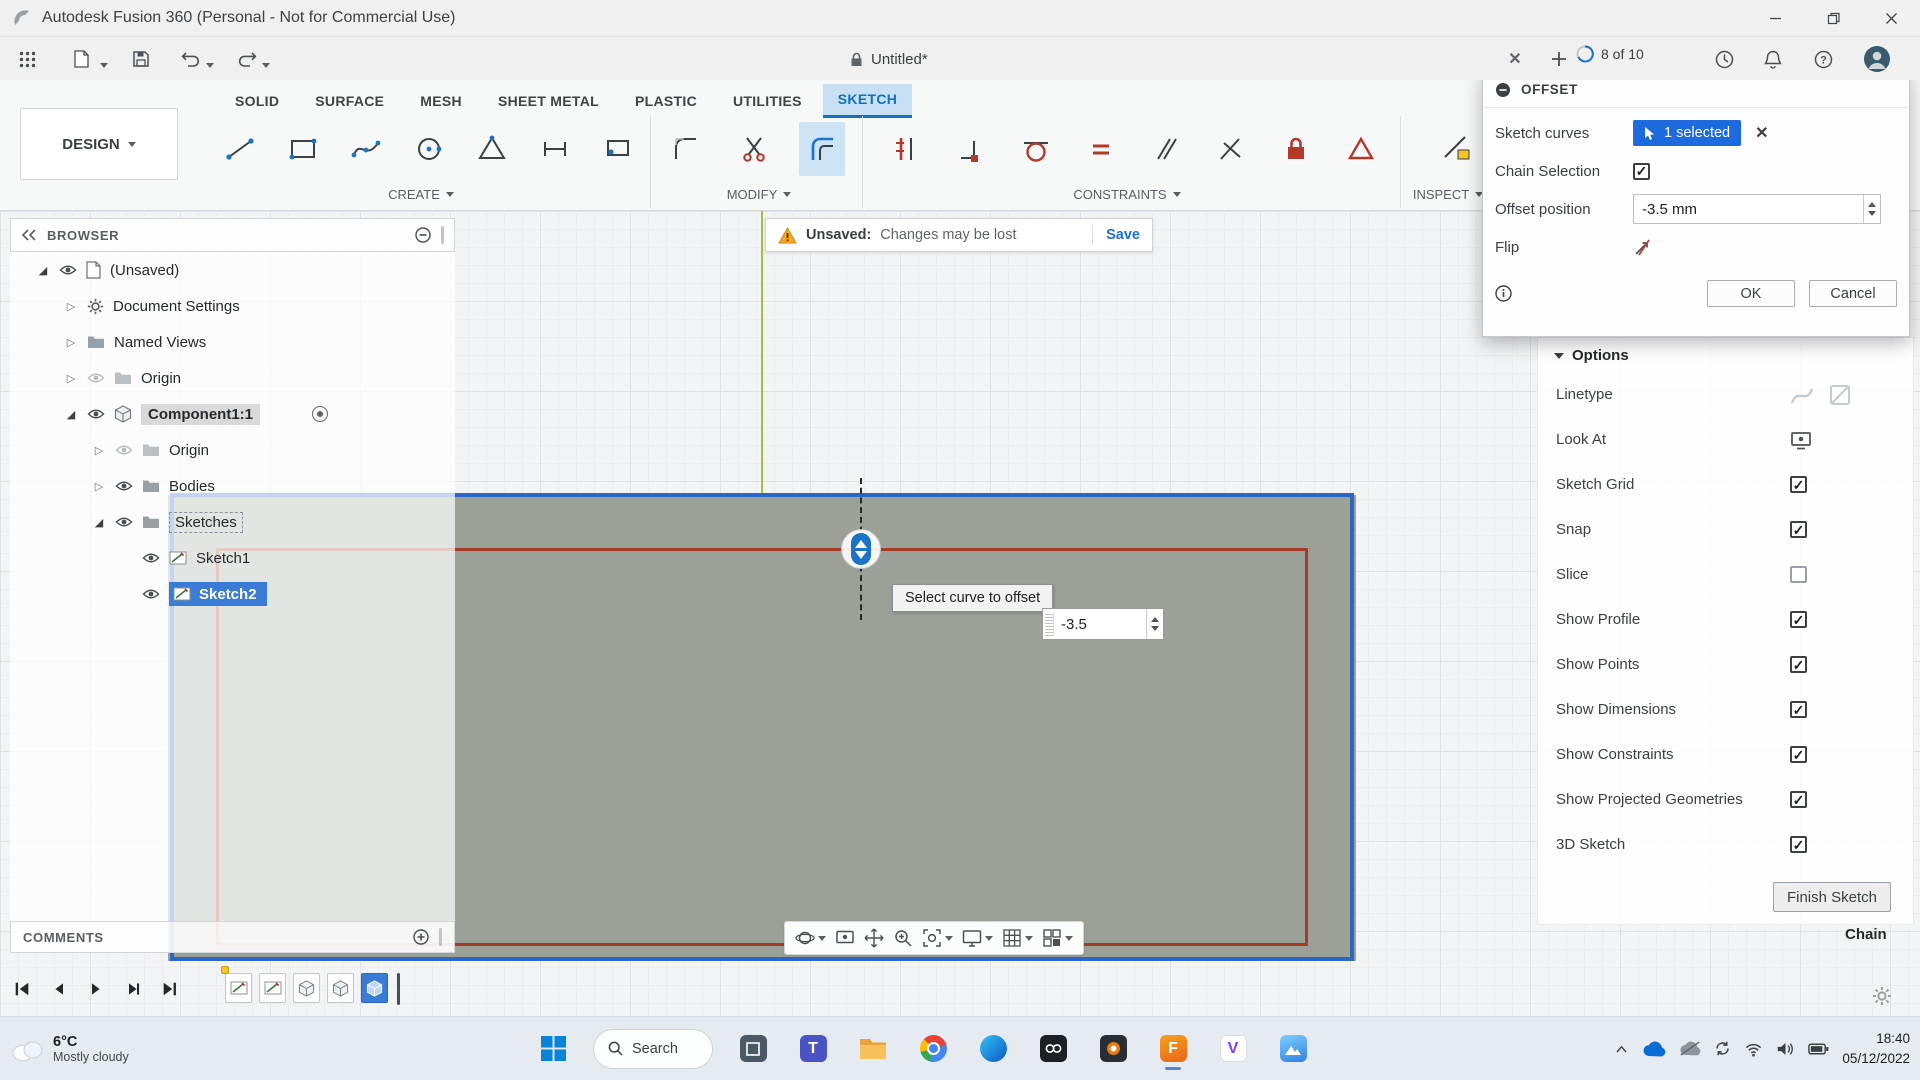 This screenshot has height=1080, width=1920. I want to click on browser-item-sketch2-selected: Sketch2, so click(232, 594).